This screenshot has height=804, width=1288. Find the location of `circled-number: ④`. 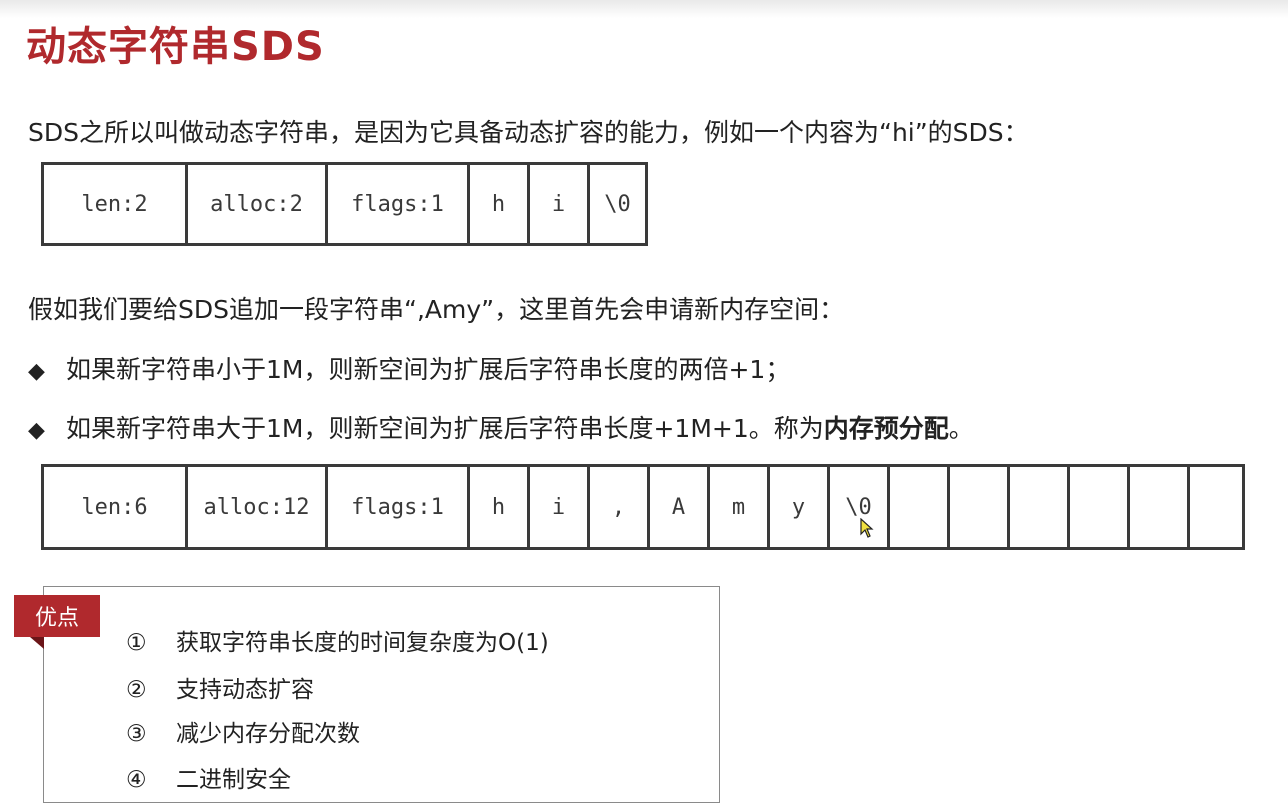

circled-number: ④ is located at coordinates (136, 780).